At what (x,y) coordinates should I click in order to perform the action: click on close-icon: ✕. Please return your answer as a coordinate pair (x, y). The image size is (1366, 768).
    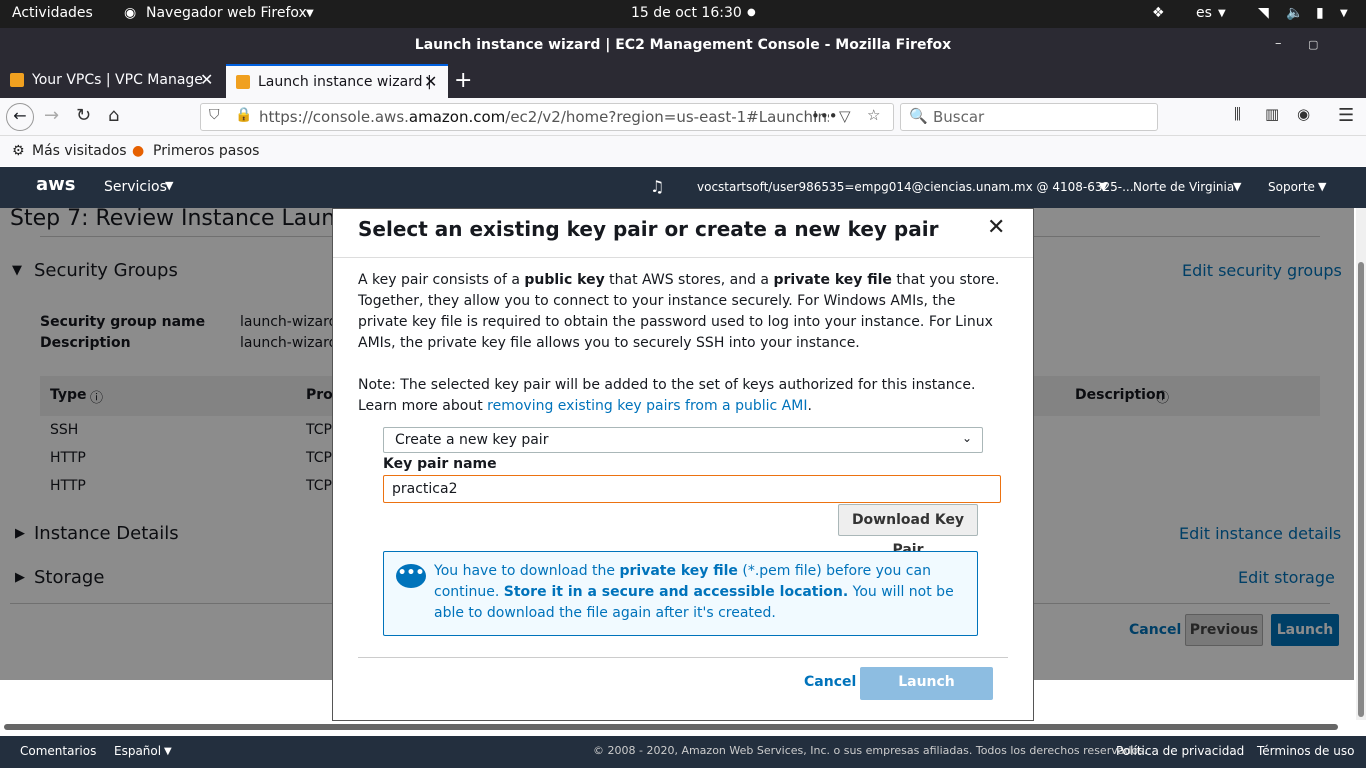
    Looking at the image, I should click on (996, 227).